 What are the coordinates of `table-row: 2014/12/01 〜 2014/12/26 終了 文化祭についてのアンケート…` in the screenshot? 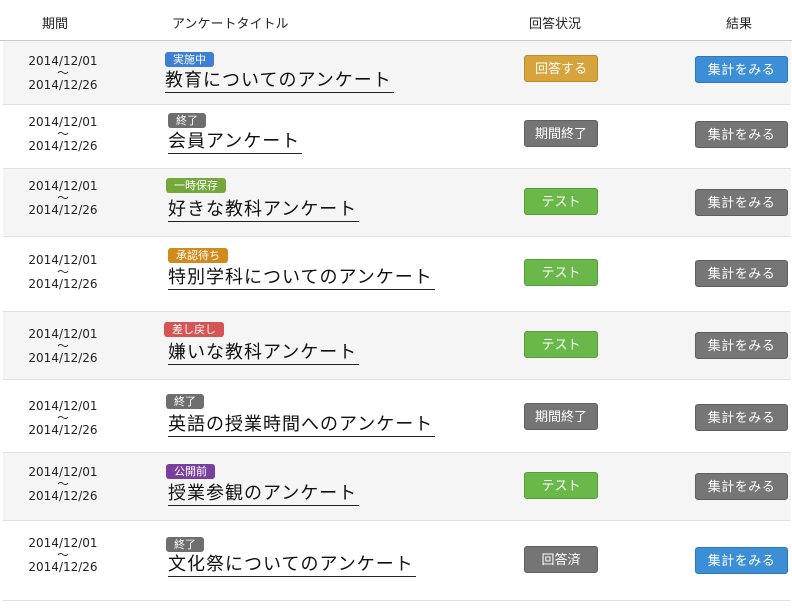 It's located at (397, 561).